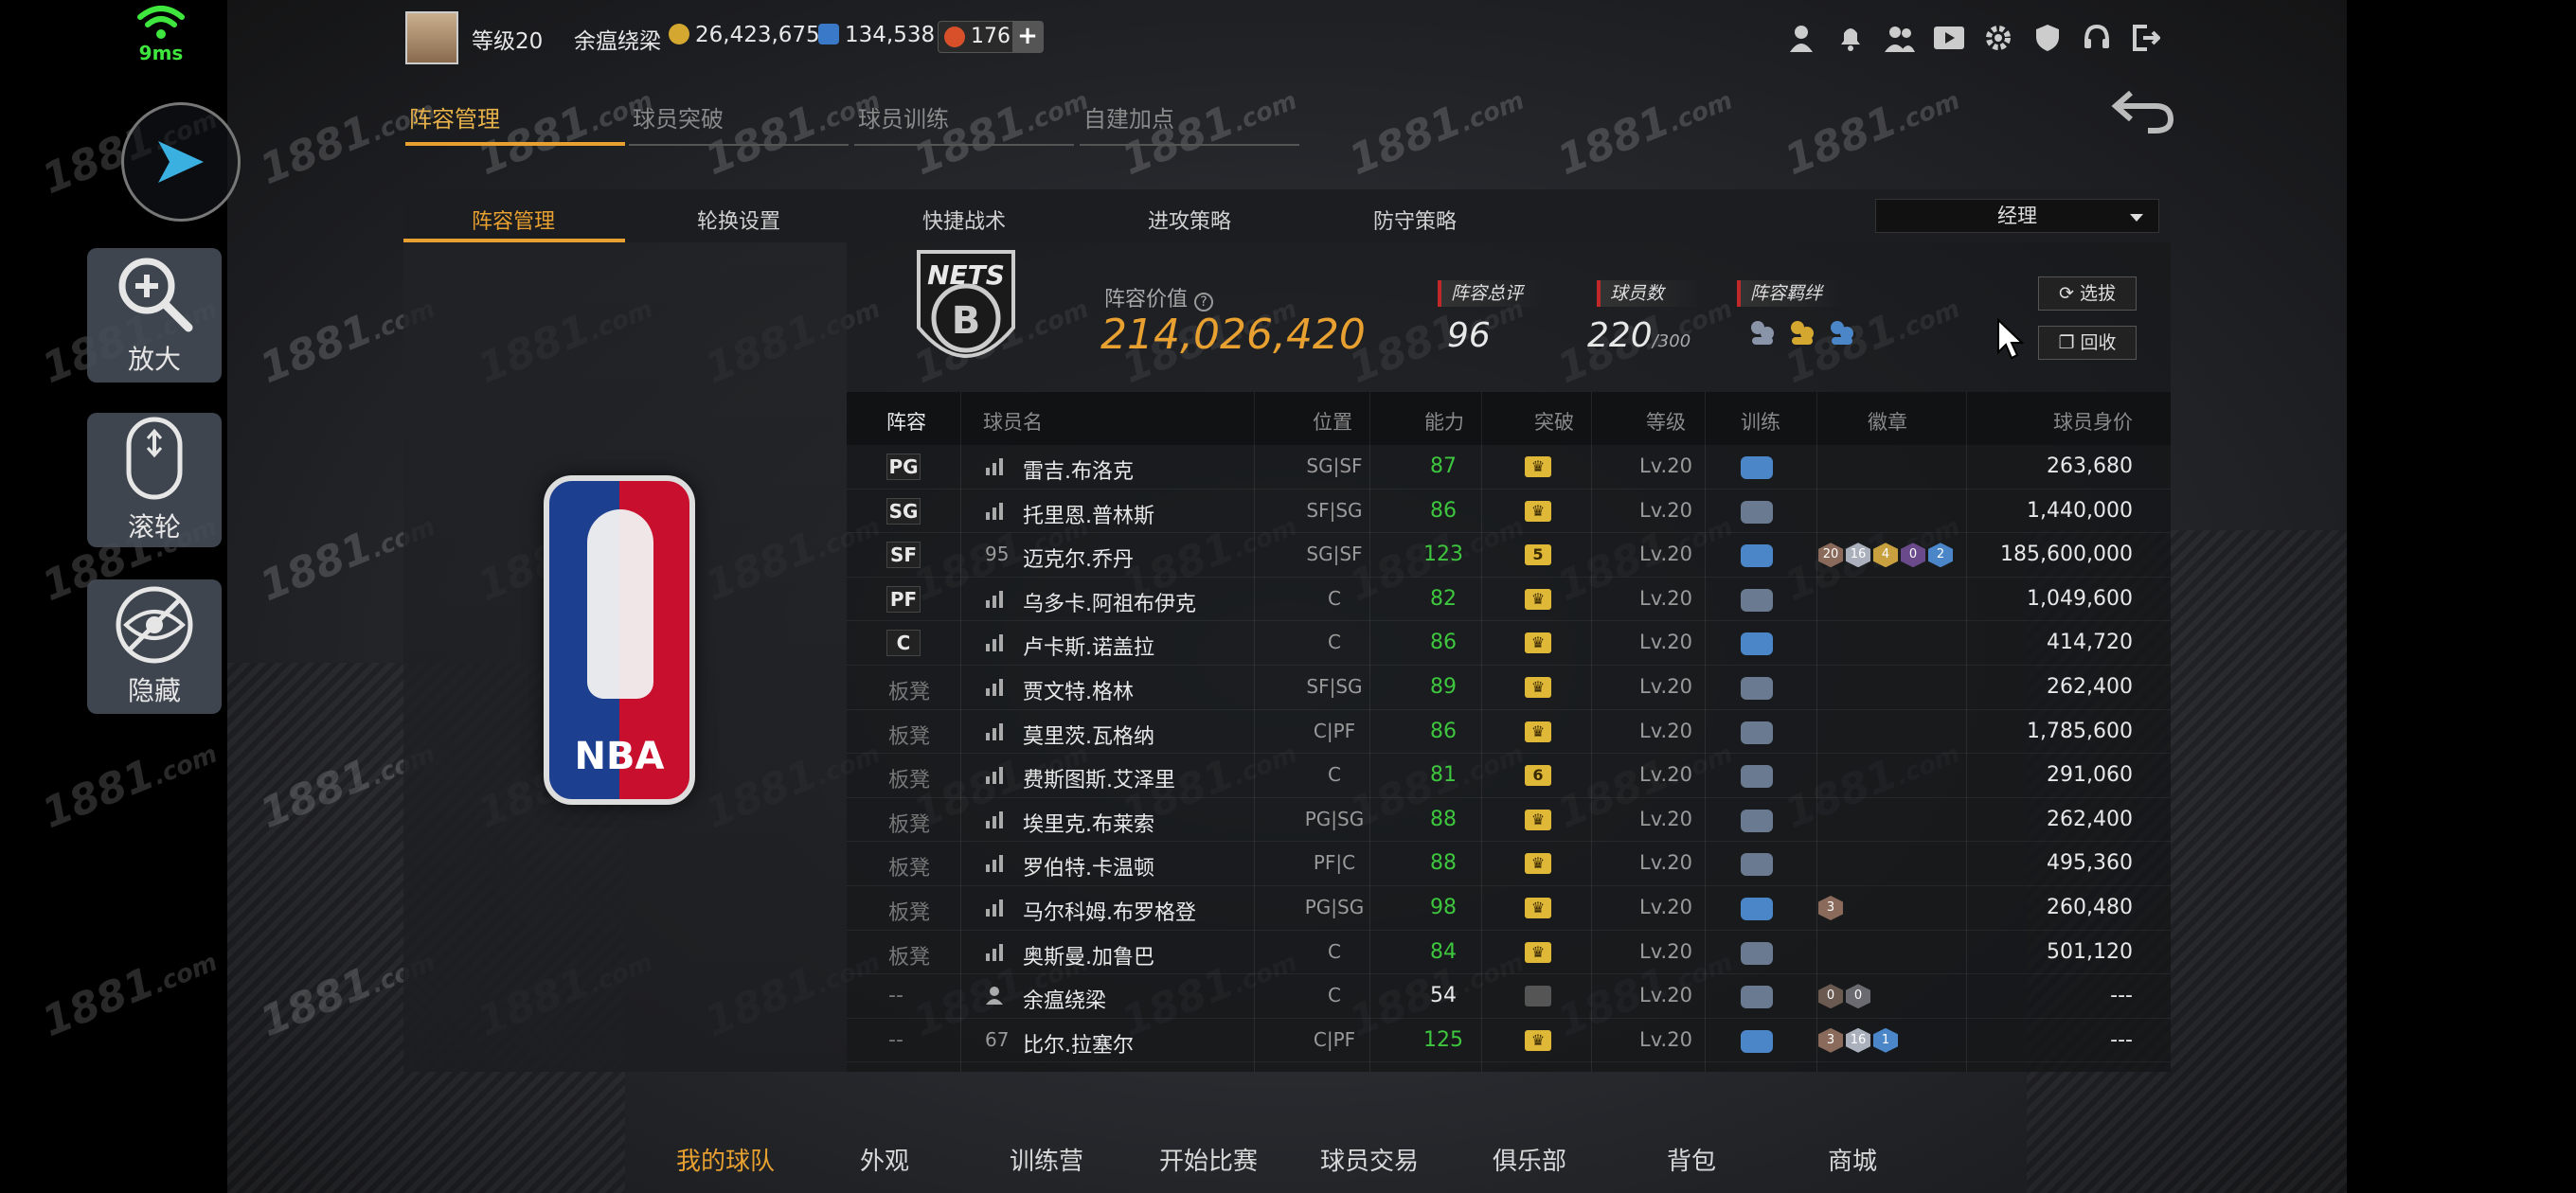  I want to click on nav-training-camp: 训练营, so click(1046, 1159).